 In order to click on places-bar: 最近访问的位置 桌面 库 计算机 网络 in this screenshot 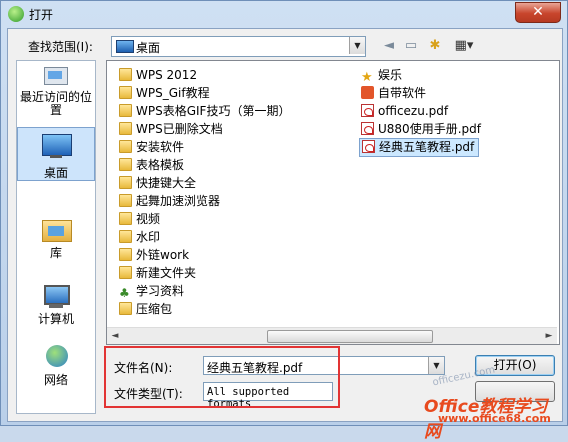, I will do `click(56, 237)`.